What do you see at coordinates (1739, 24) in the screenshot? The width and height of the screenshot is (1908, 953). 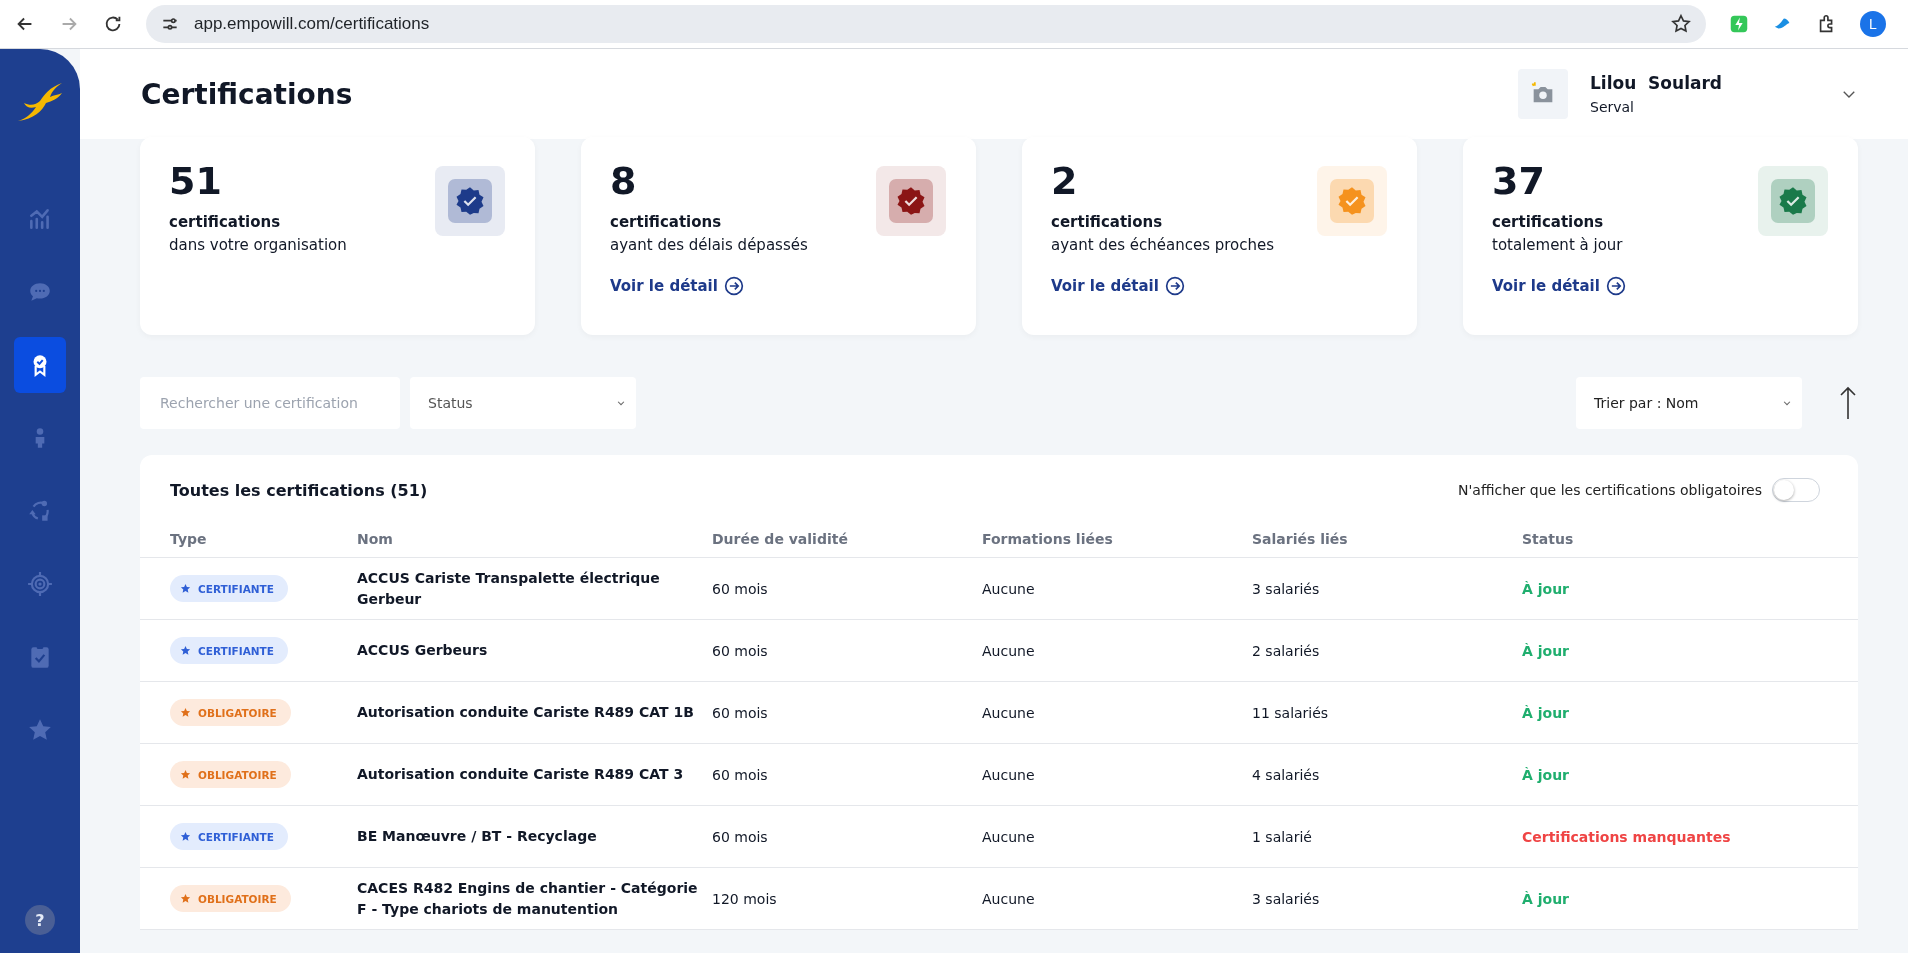 I see `lightning-extension-icon` at bounding box center [1739, 24].